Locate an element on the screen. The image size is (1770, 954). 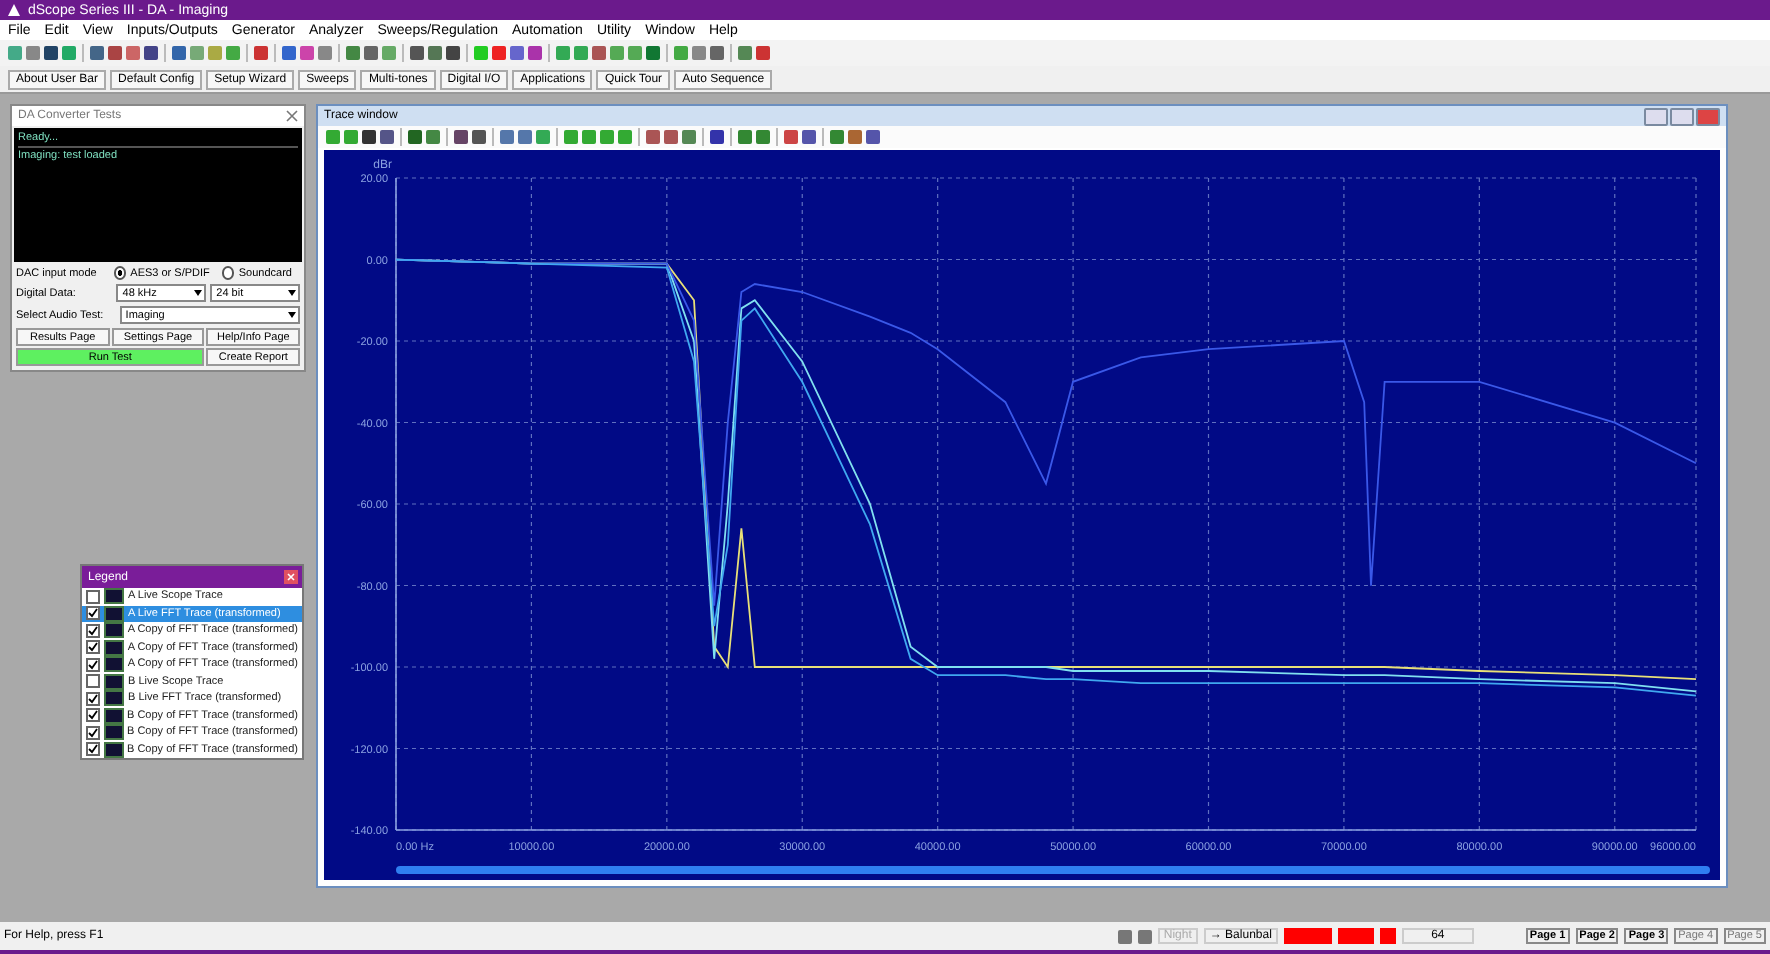
maximize-button is located at coordinates (1682, 116).